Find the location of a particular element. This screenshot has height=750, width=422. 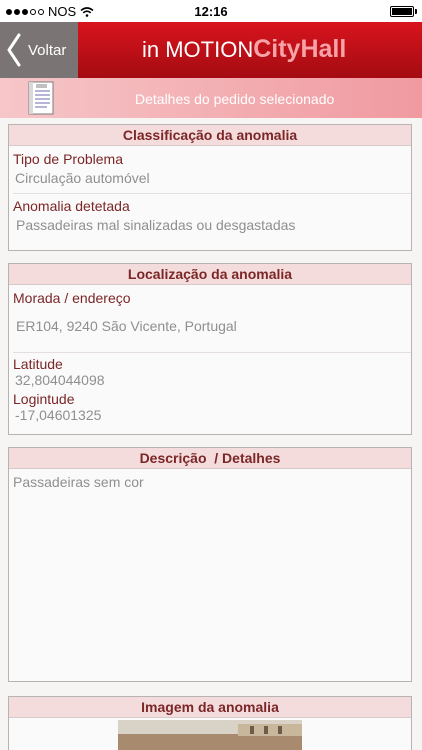

app-header: Voltar in MOTIONCityHall is located at coordinates (211, 50).